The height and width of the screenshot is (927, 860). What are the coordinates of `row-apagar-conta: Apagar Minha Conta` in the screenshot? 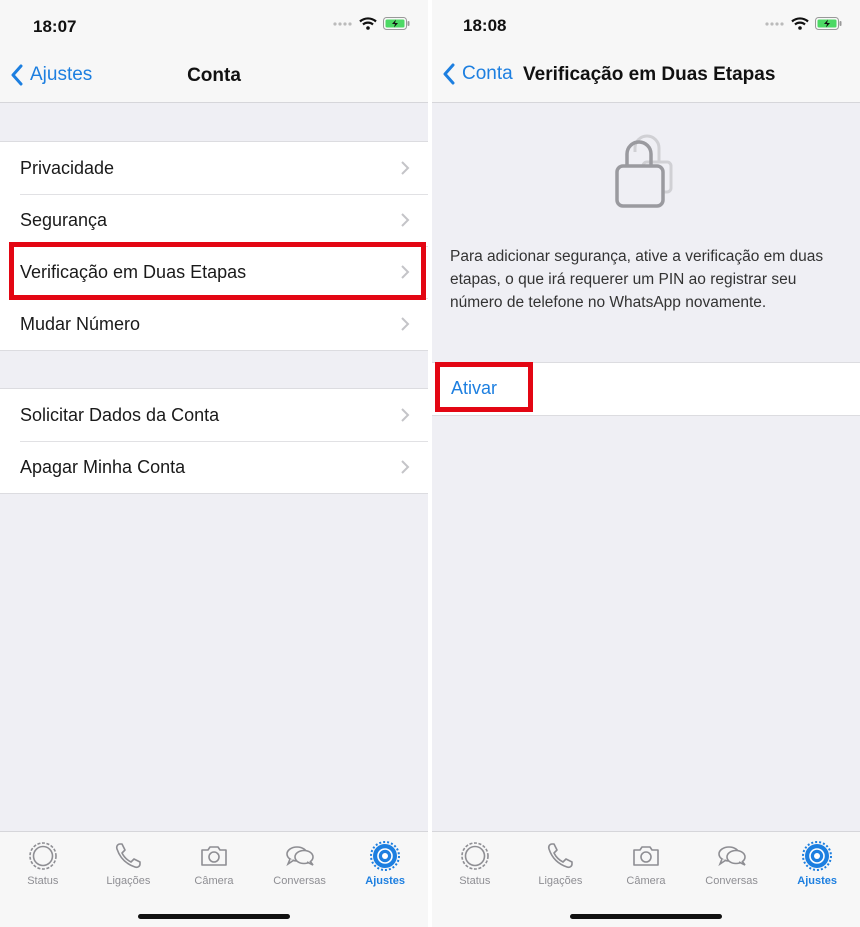 It's located at (214, 467).